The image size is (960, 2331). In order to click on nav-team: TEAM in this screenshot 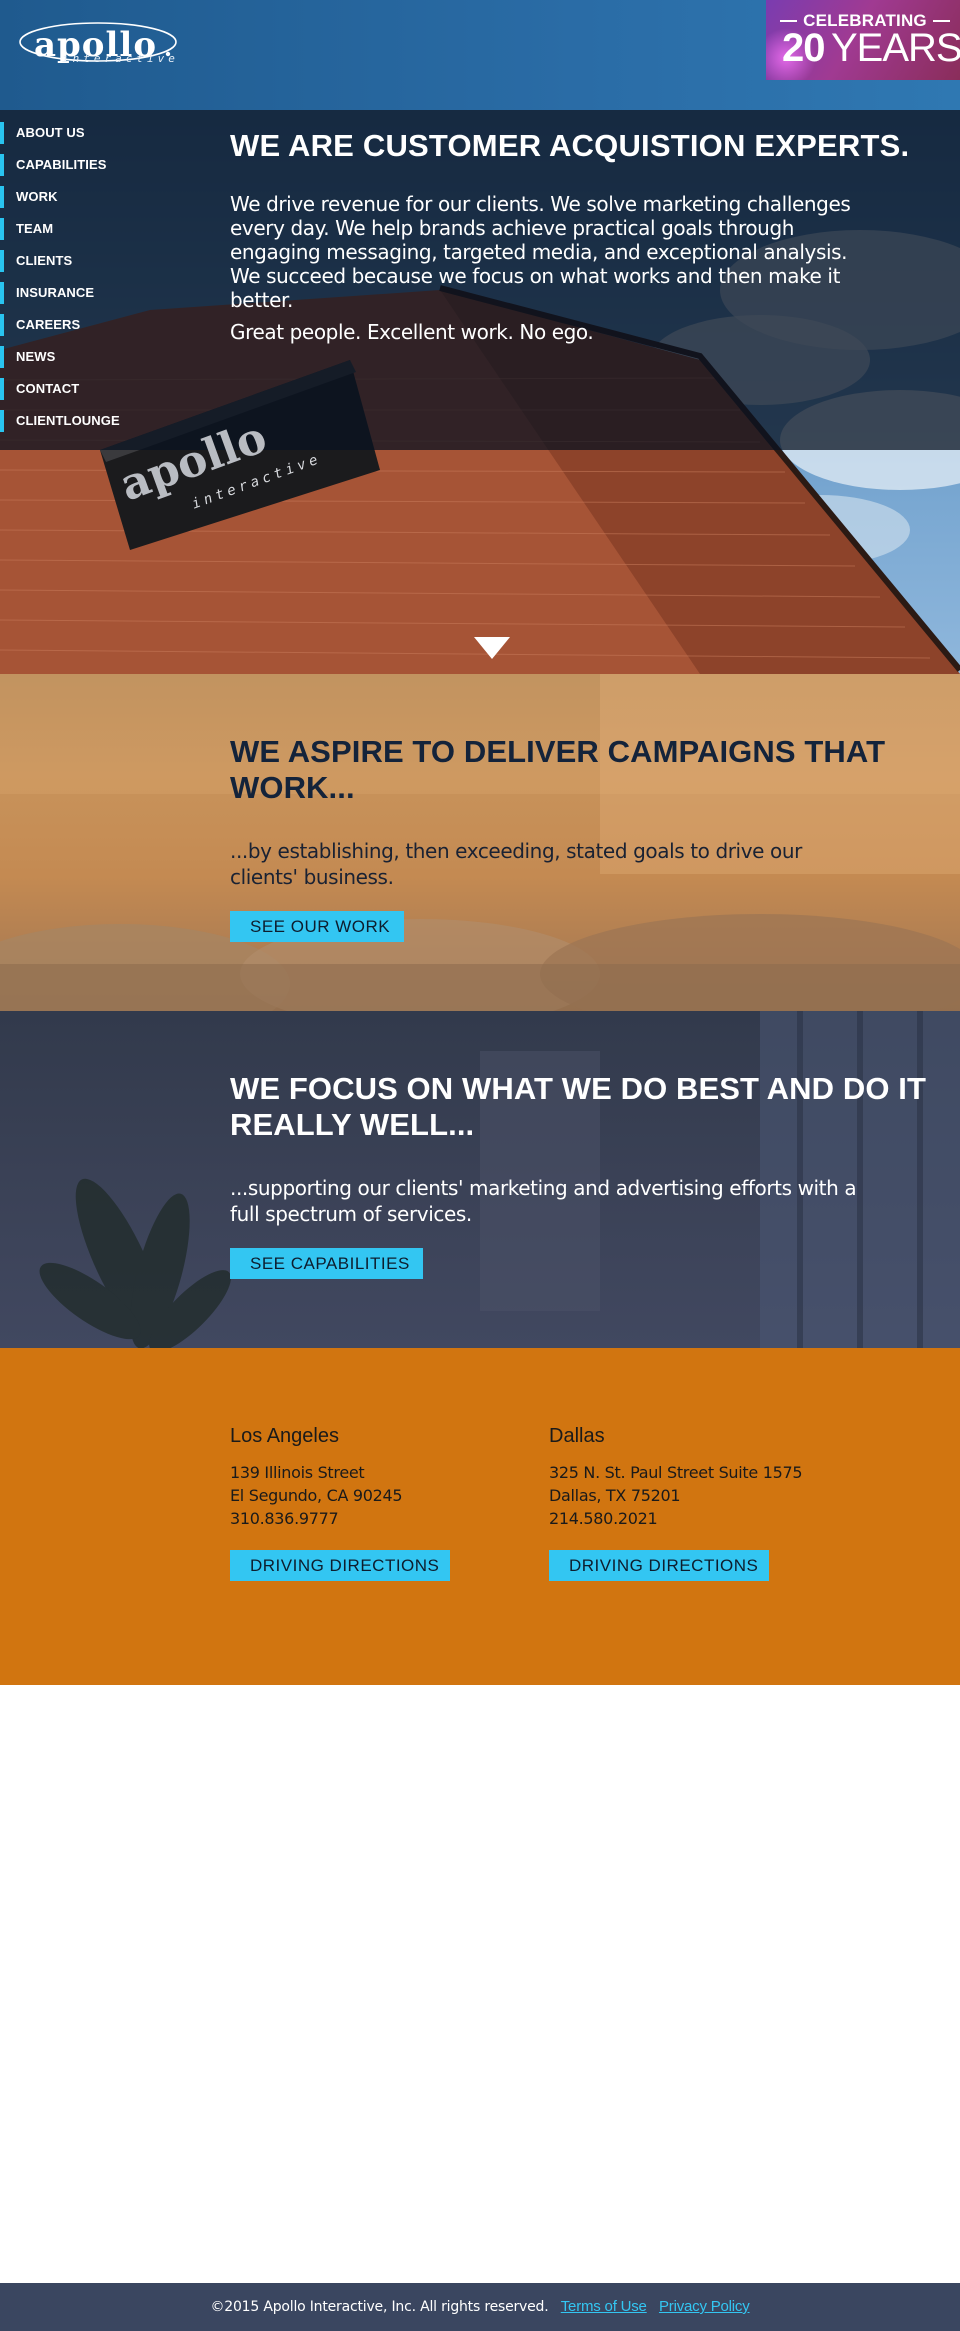, I will do `click(100, 229)`.